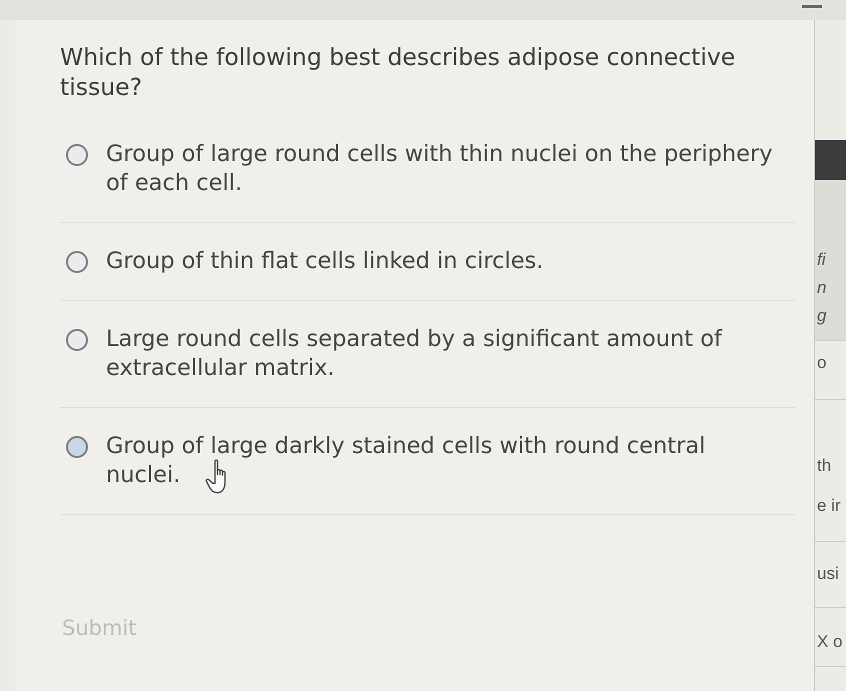 The height and width of the screenshot is (691, 846). What do you see at coordinates (442, 461) in the screenshot?
I see `option-label: Group of large darkly stained cells with round central nuclei.` at bounding box center [442, 461].